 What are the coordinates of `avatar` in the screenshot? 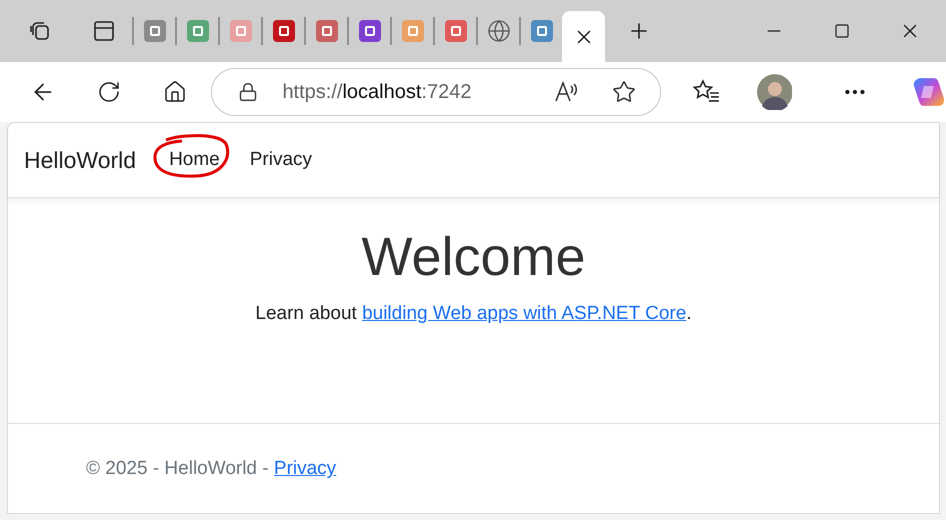 It's located at (774, 92).